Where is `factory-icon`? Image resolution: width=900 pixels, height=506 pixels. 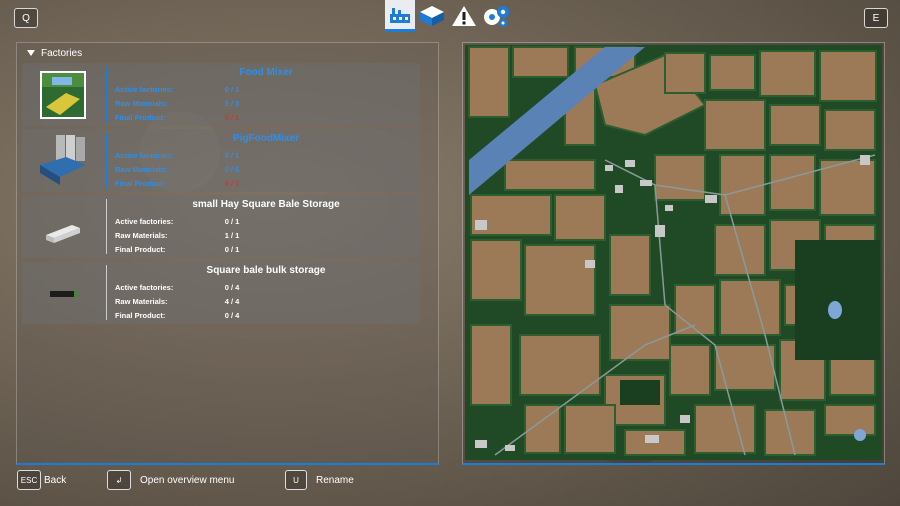
factory-icon is located at coordinates (400, 15).